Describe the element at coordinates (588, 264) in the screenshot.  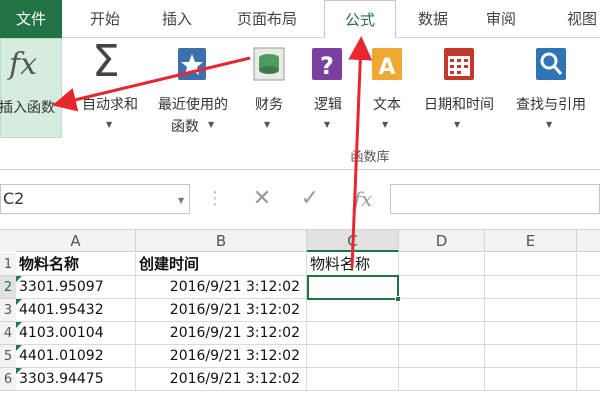
I see `cell-f1` at that location.